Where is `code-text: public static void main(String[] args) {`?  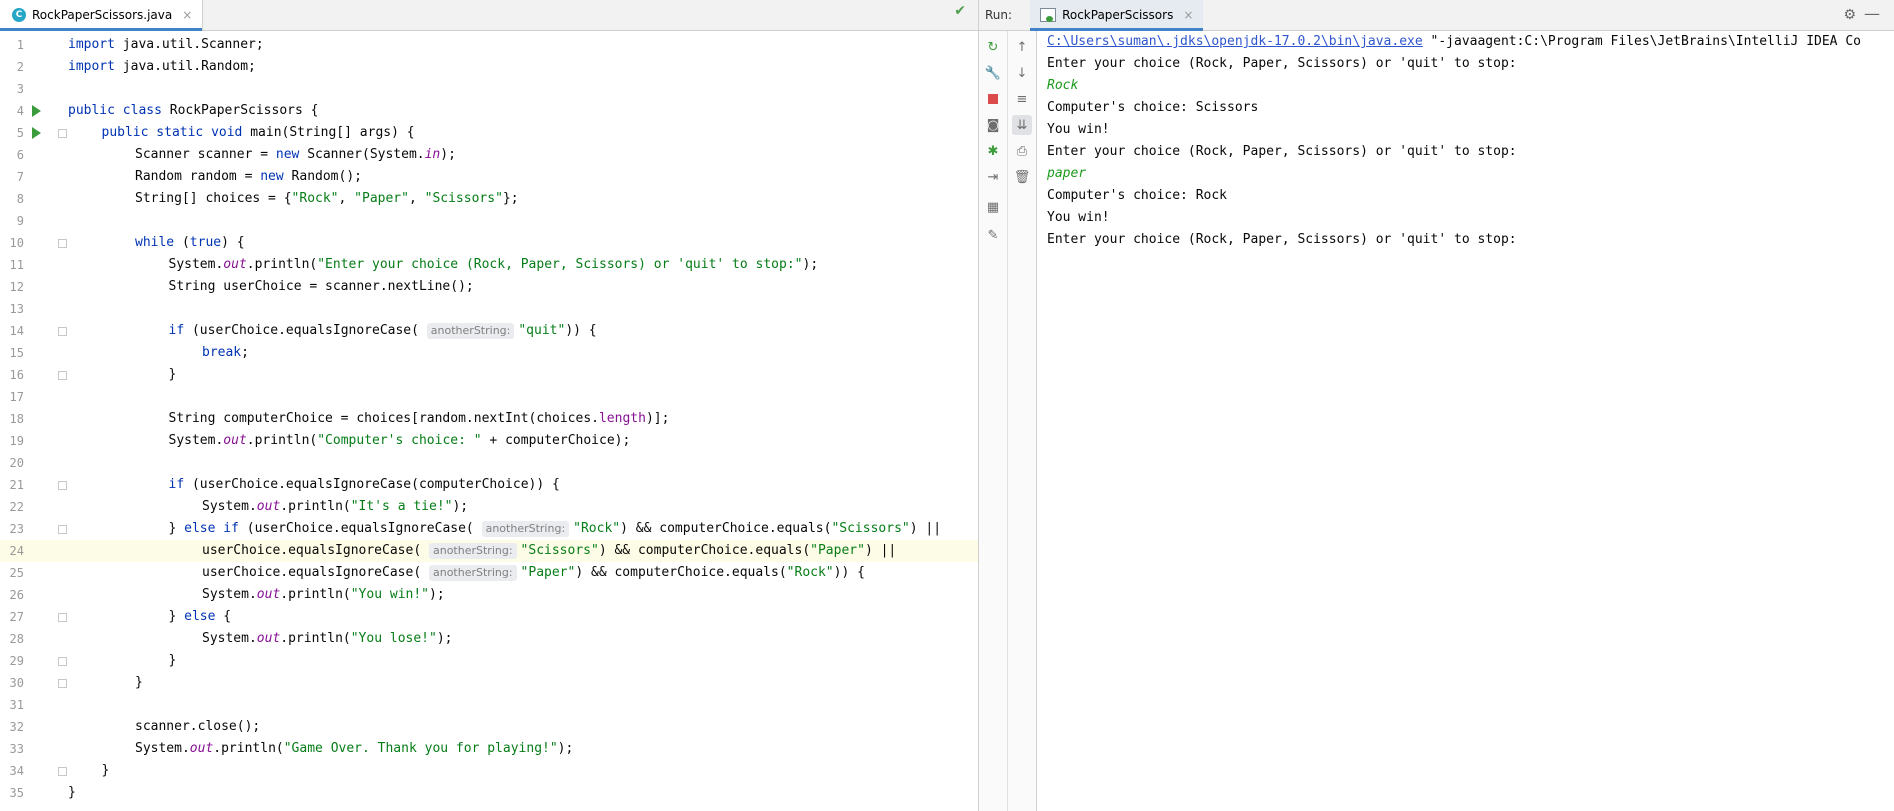 code-text: public static void main(String[] args) { is located at coordinates (258, 133).